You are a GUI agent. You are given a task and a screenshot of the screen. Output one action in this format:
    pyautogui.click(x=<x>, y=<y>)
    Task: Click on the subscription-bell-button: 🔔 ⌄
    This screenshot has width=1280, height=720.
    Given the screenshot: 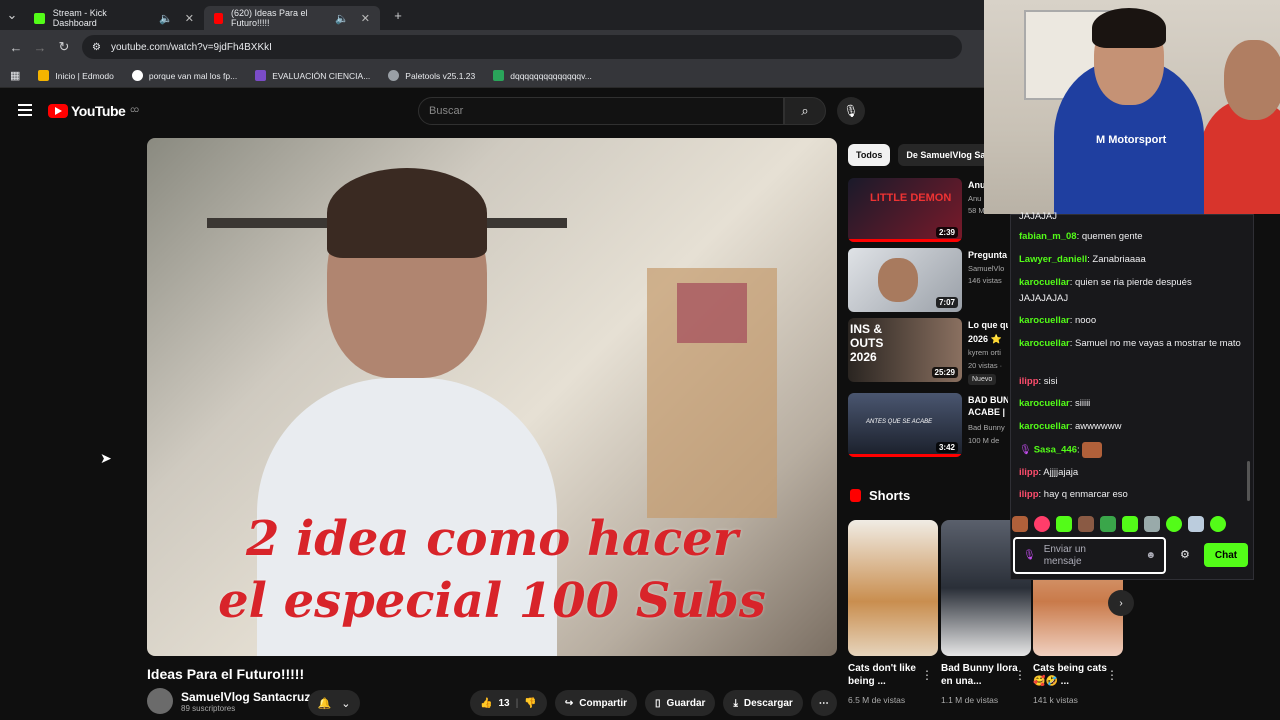 What is the action you would take?
    pyautogui.click(x=334, y=703)
    